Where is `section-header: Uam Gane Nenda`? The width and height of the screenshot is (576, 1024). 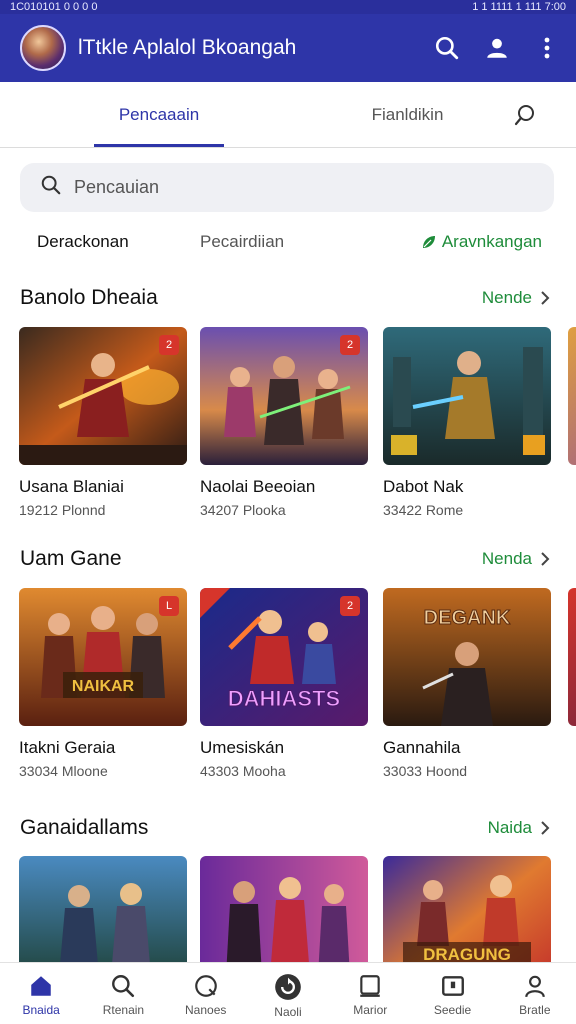 section-header: Uam Gane Nenda is located at coordinates (288, 561).